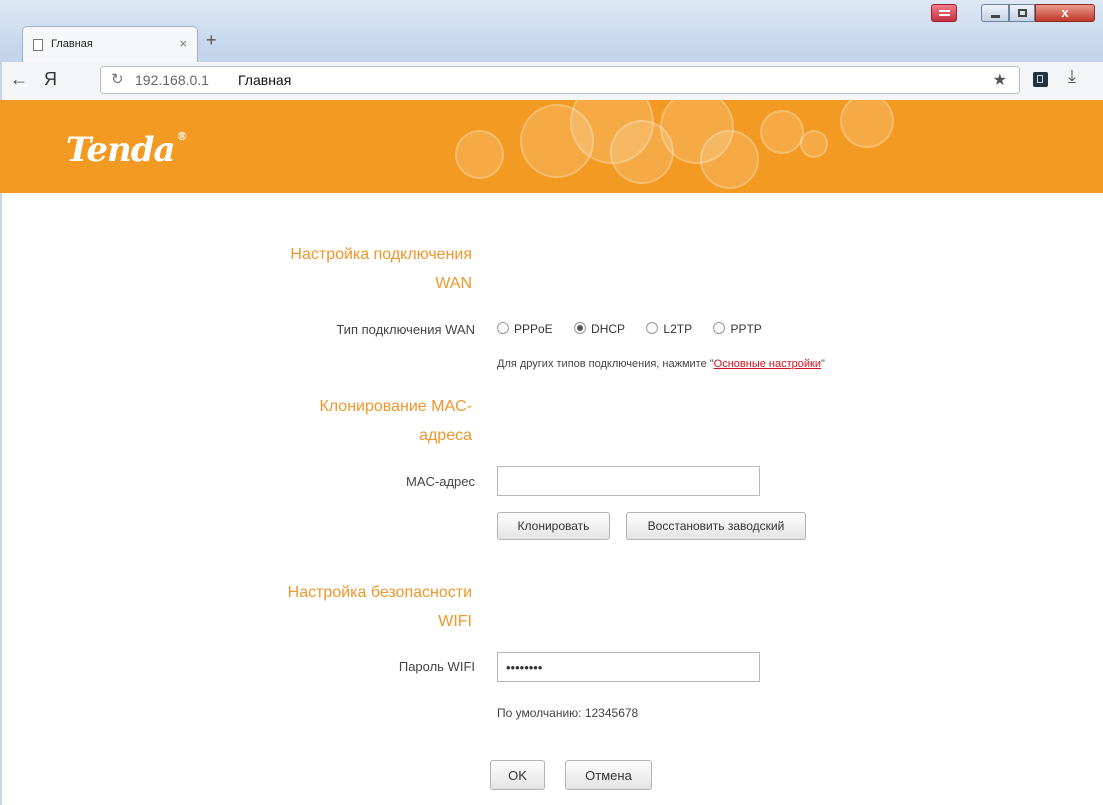 The width and height of the screenshot is (1103, 805). I want to click on browser-toolbar: ← Я ↻ 192.168.0.1 Главная ★ ⤓, so click(551, 81).